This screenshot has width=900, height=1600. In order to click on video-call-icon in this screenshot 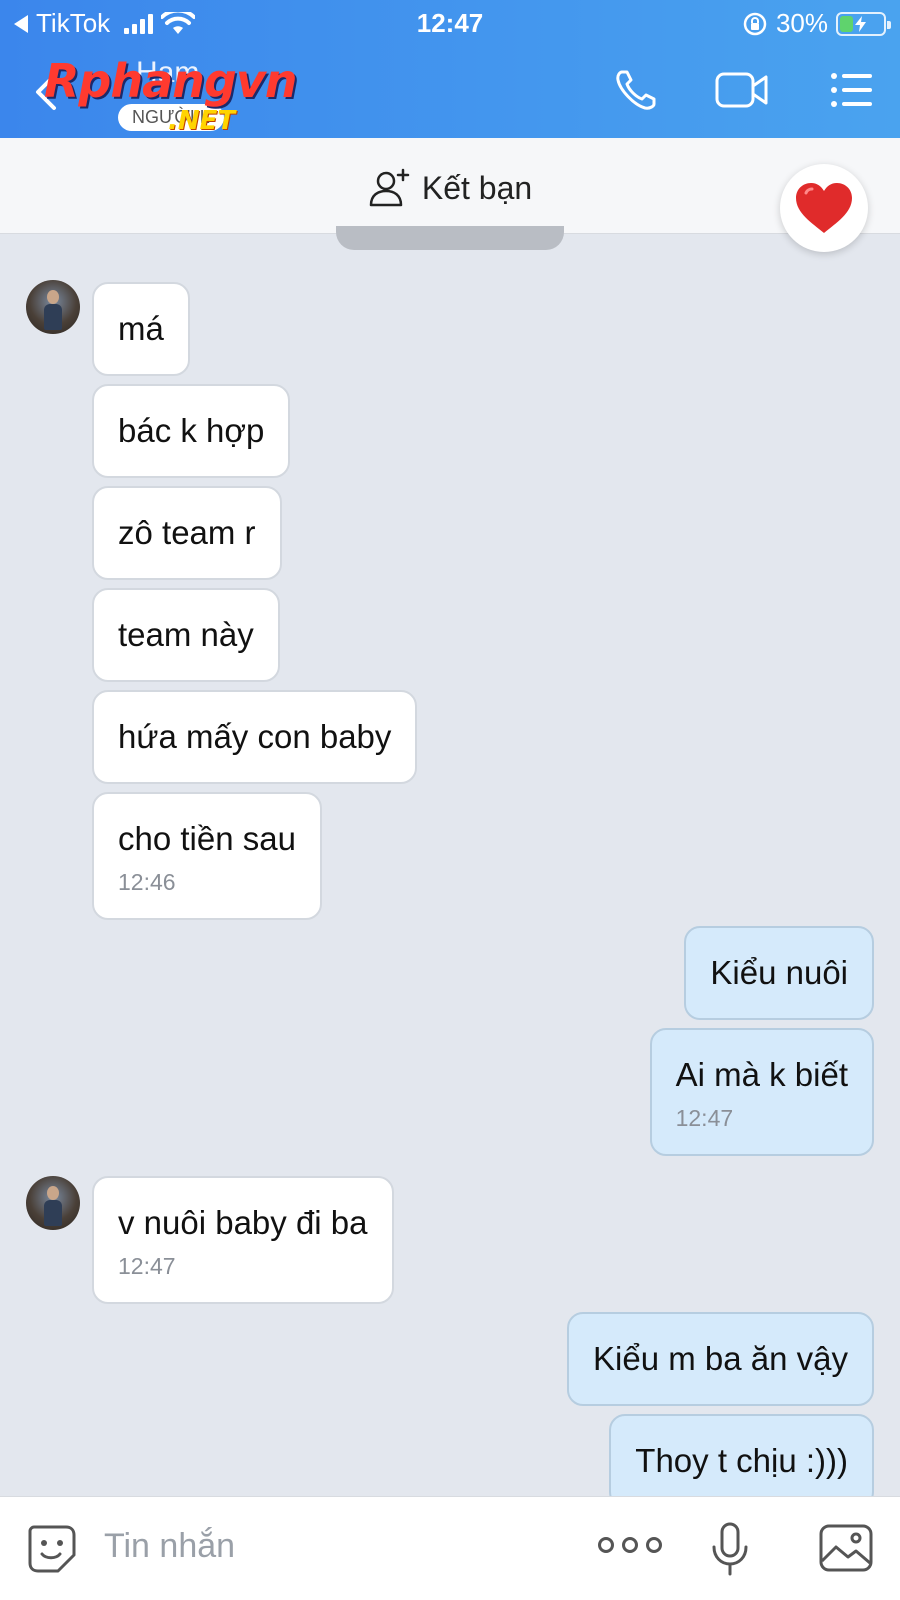, I will do `click(742, 90)`.